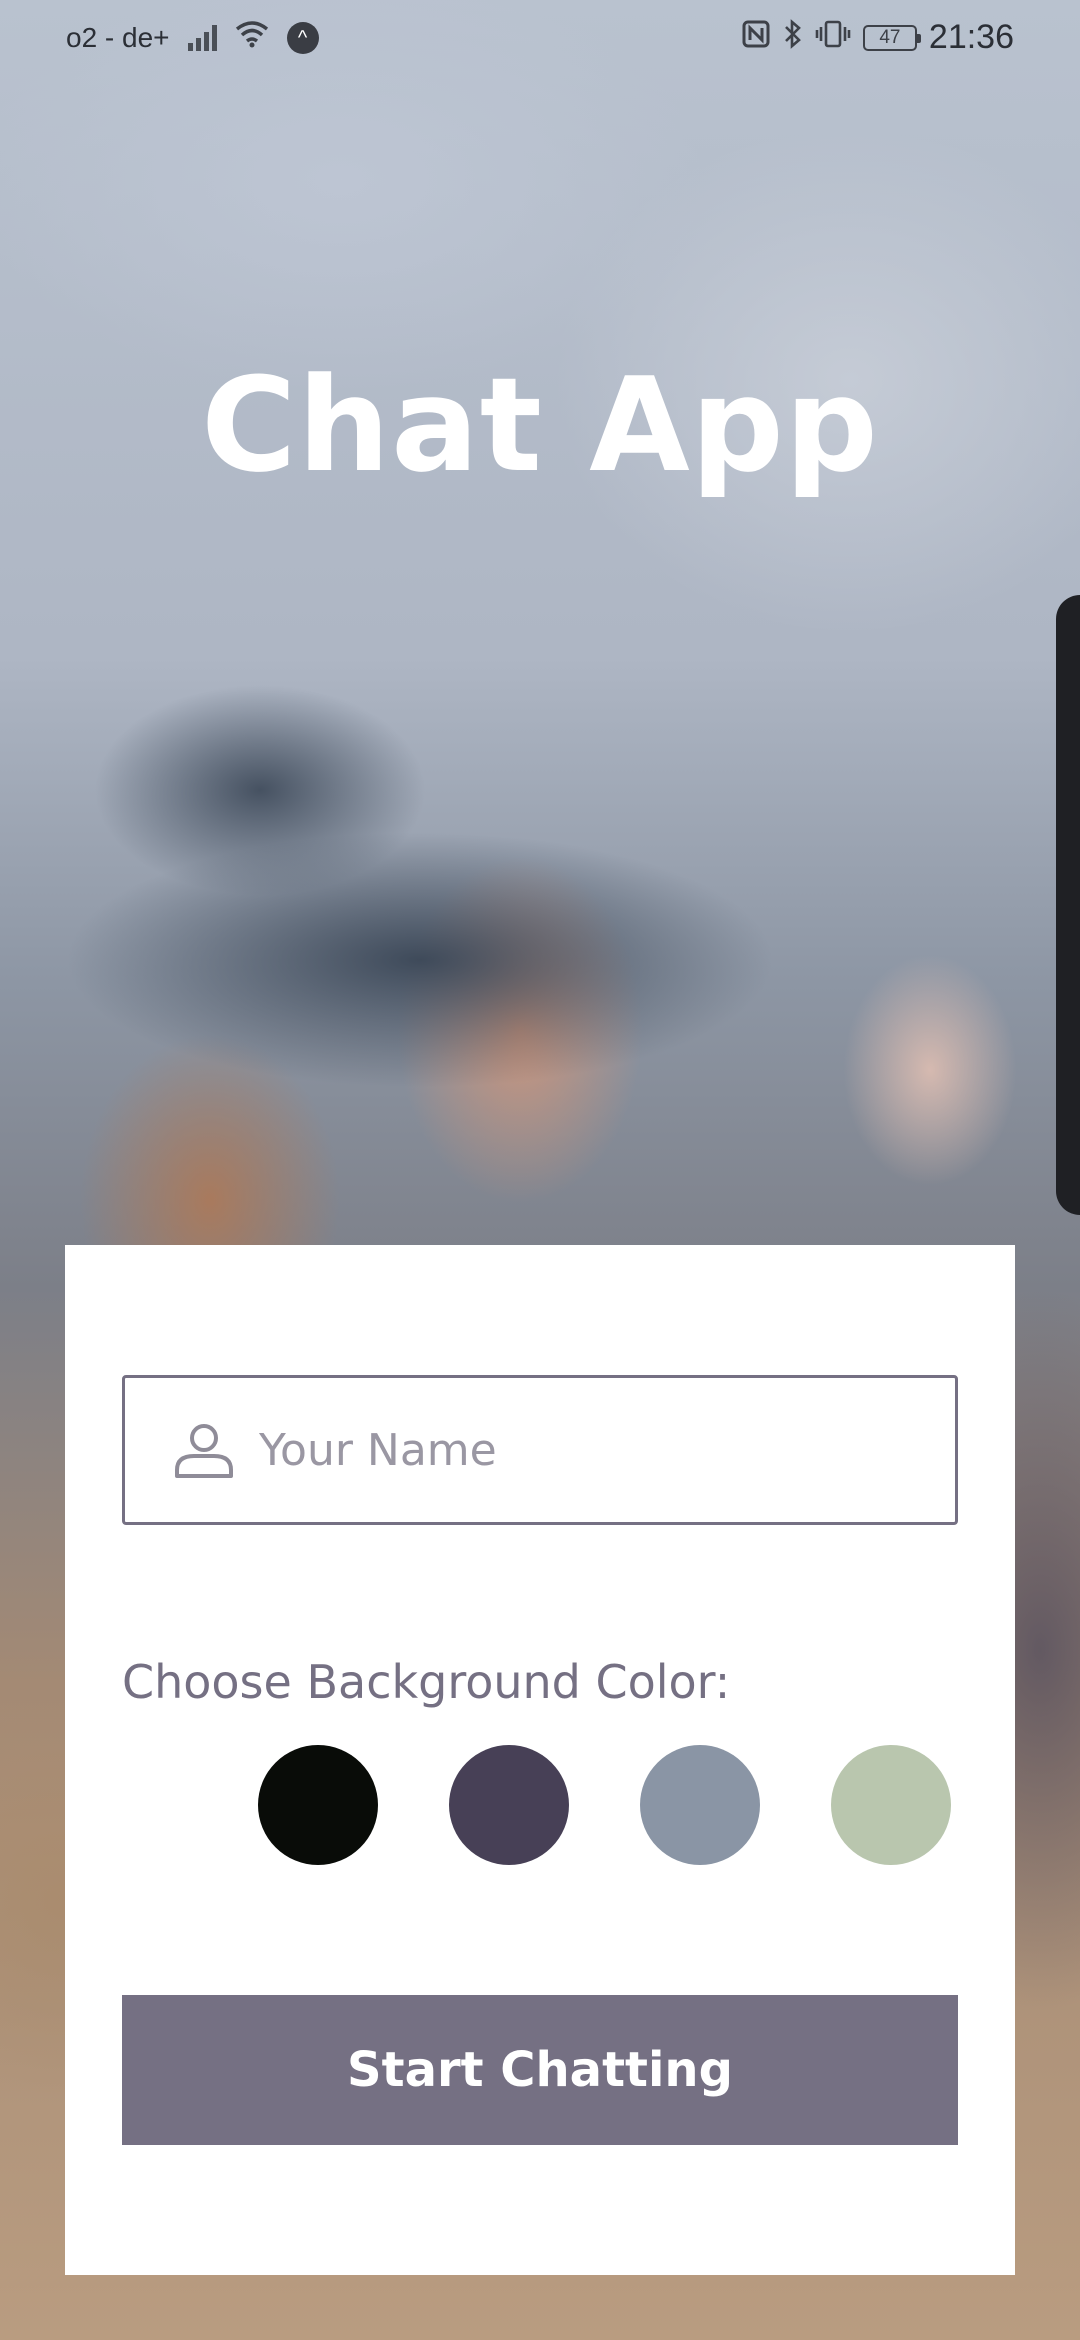  I want to click on app-title: Chat App, so click(540, 425).